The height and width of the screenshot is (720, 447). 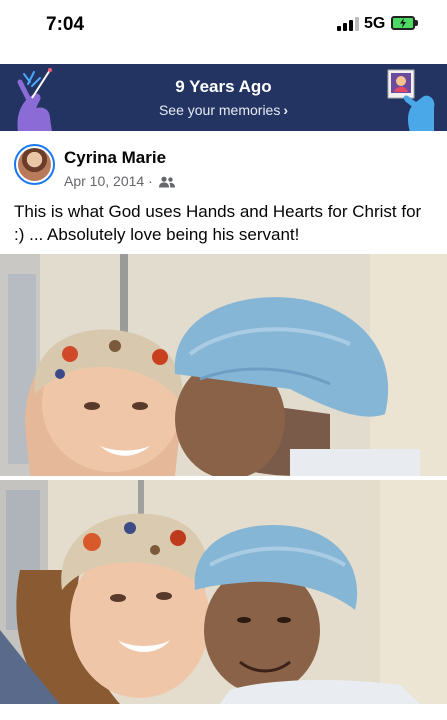 I want to click on see-memories-label: See your memories, so click(x=219, y=110).